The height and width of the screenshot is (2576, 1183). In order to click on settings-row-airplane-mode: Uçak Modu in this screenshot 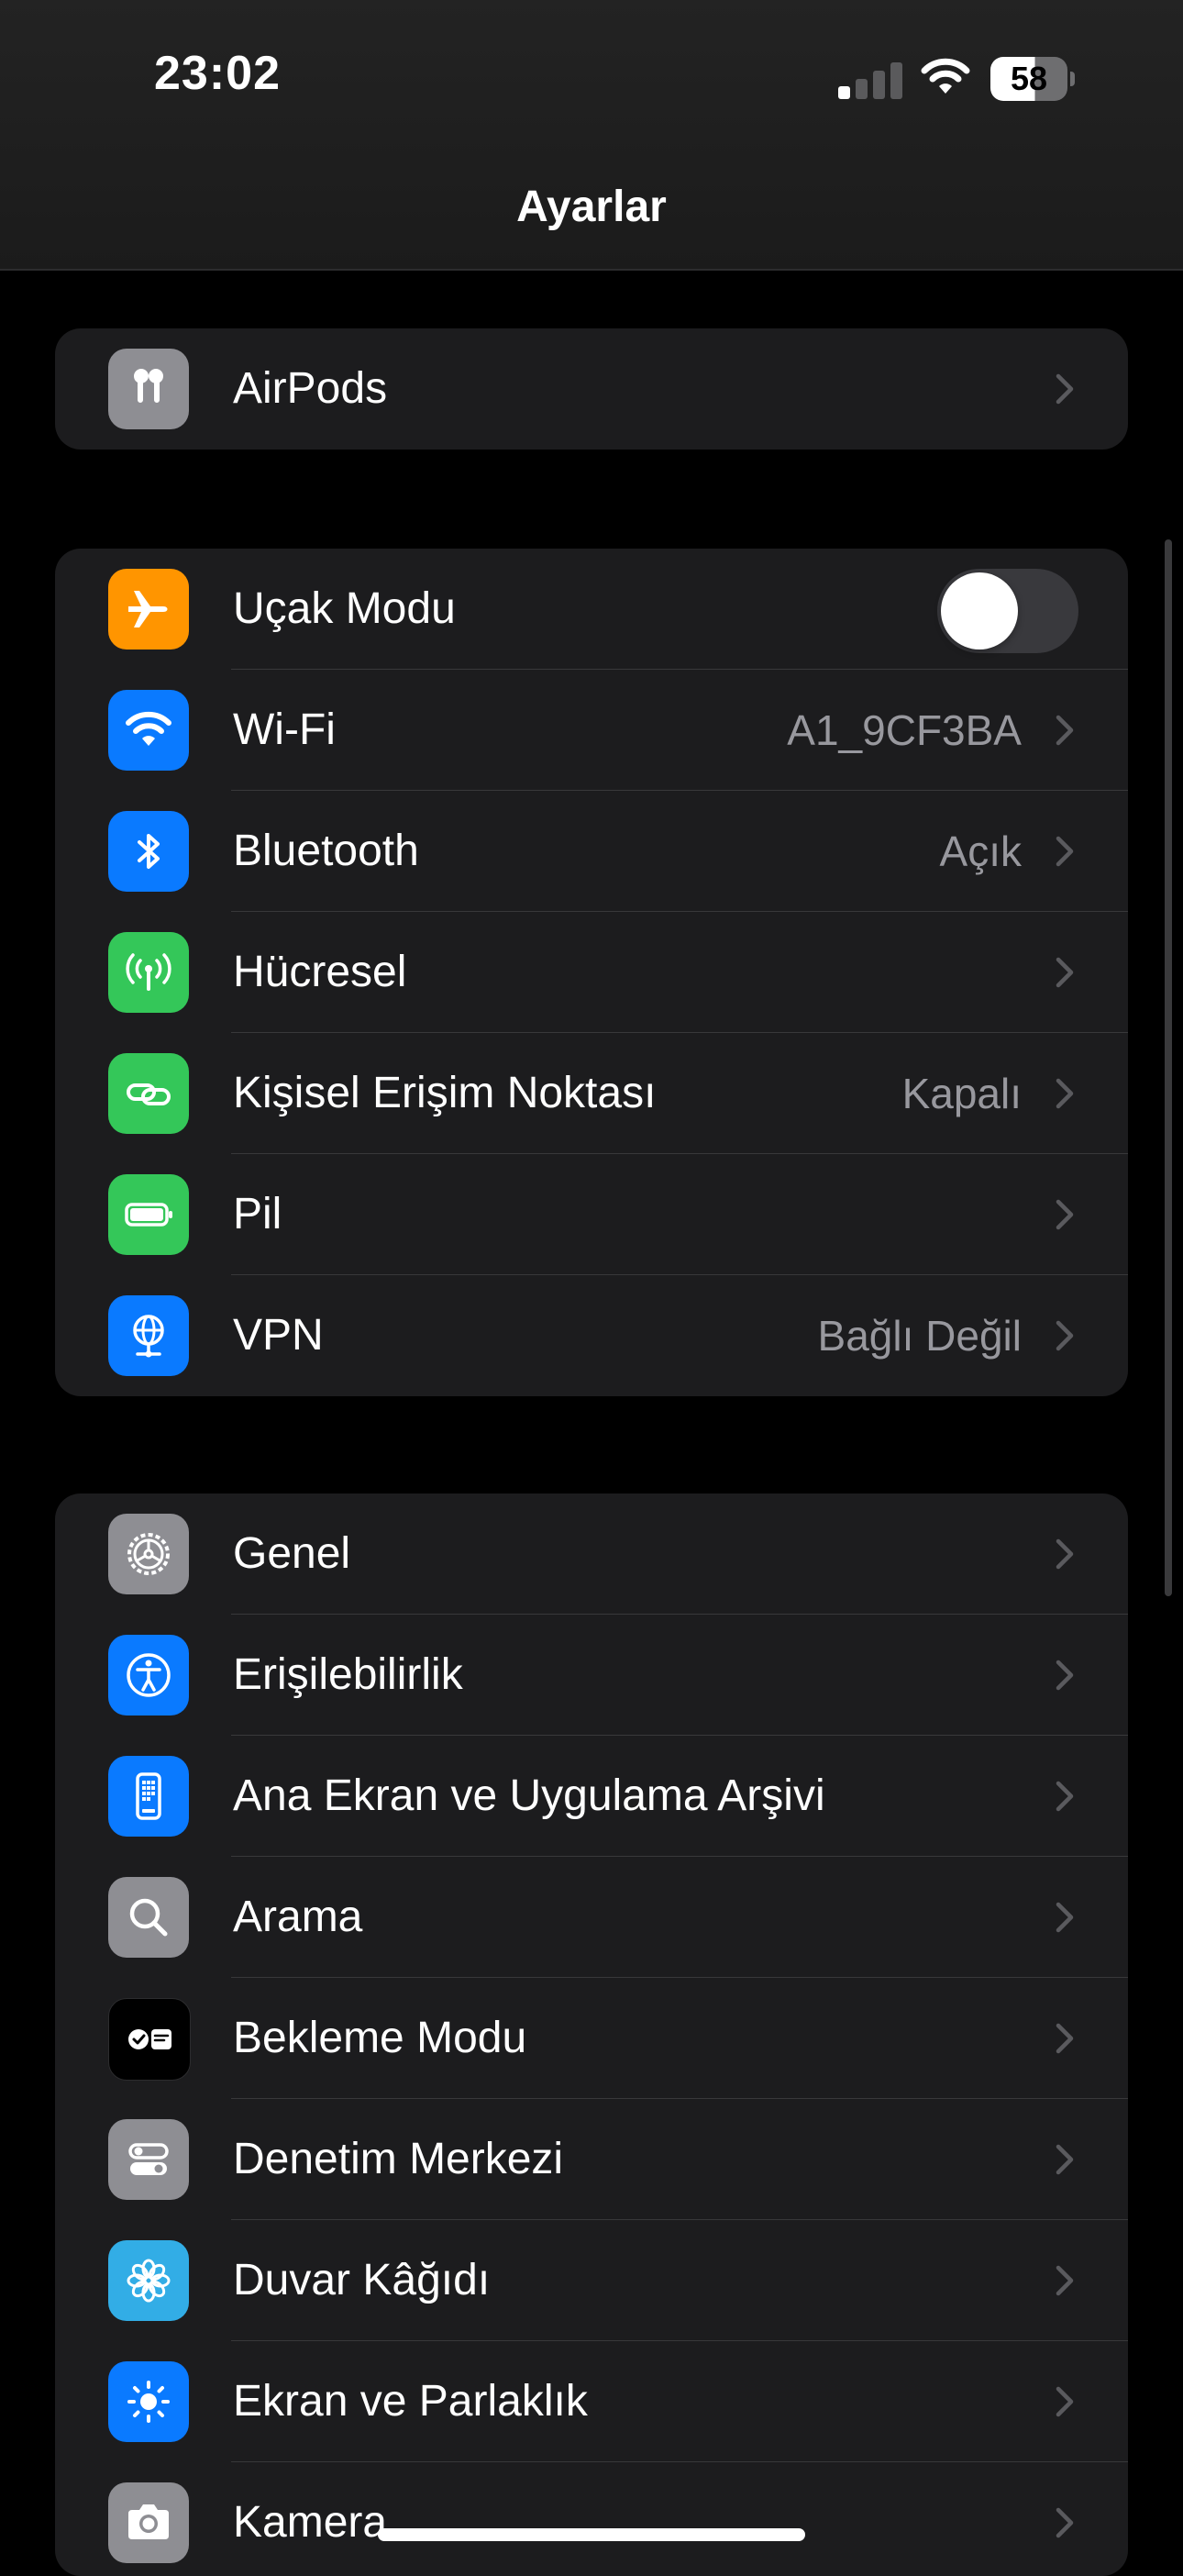, I will do `click(591, 609)`.